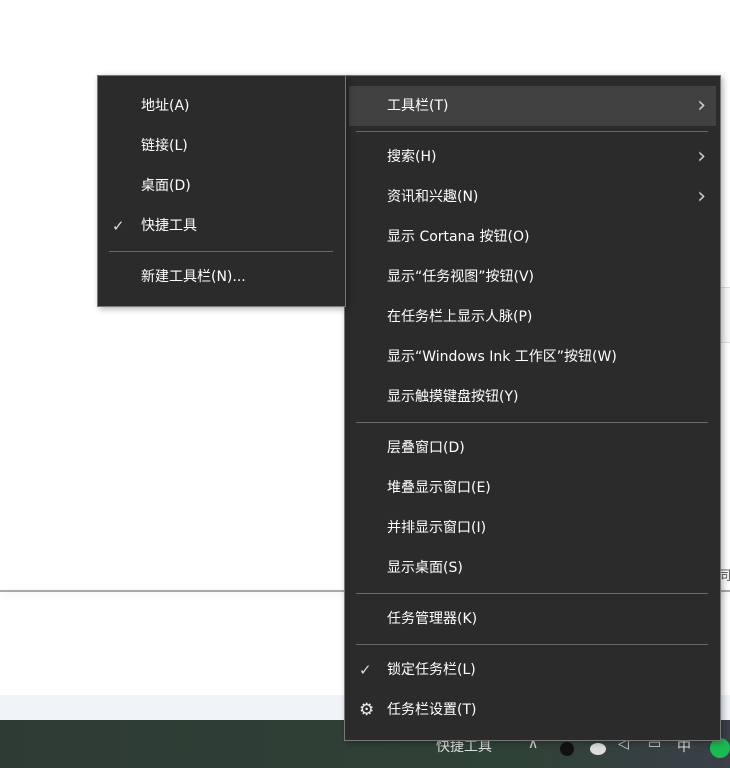 This screenshot has width=730, height=768. What do you see at coordinates (221, 226) in the screenshot?
I see `menu-item: ✓ 快捷工具` at bounding box center [221, 226].